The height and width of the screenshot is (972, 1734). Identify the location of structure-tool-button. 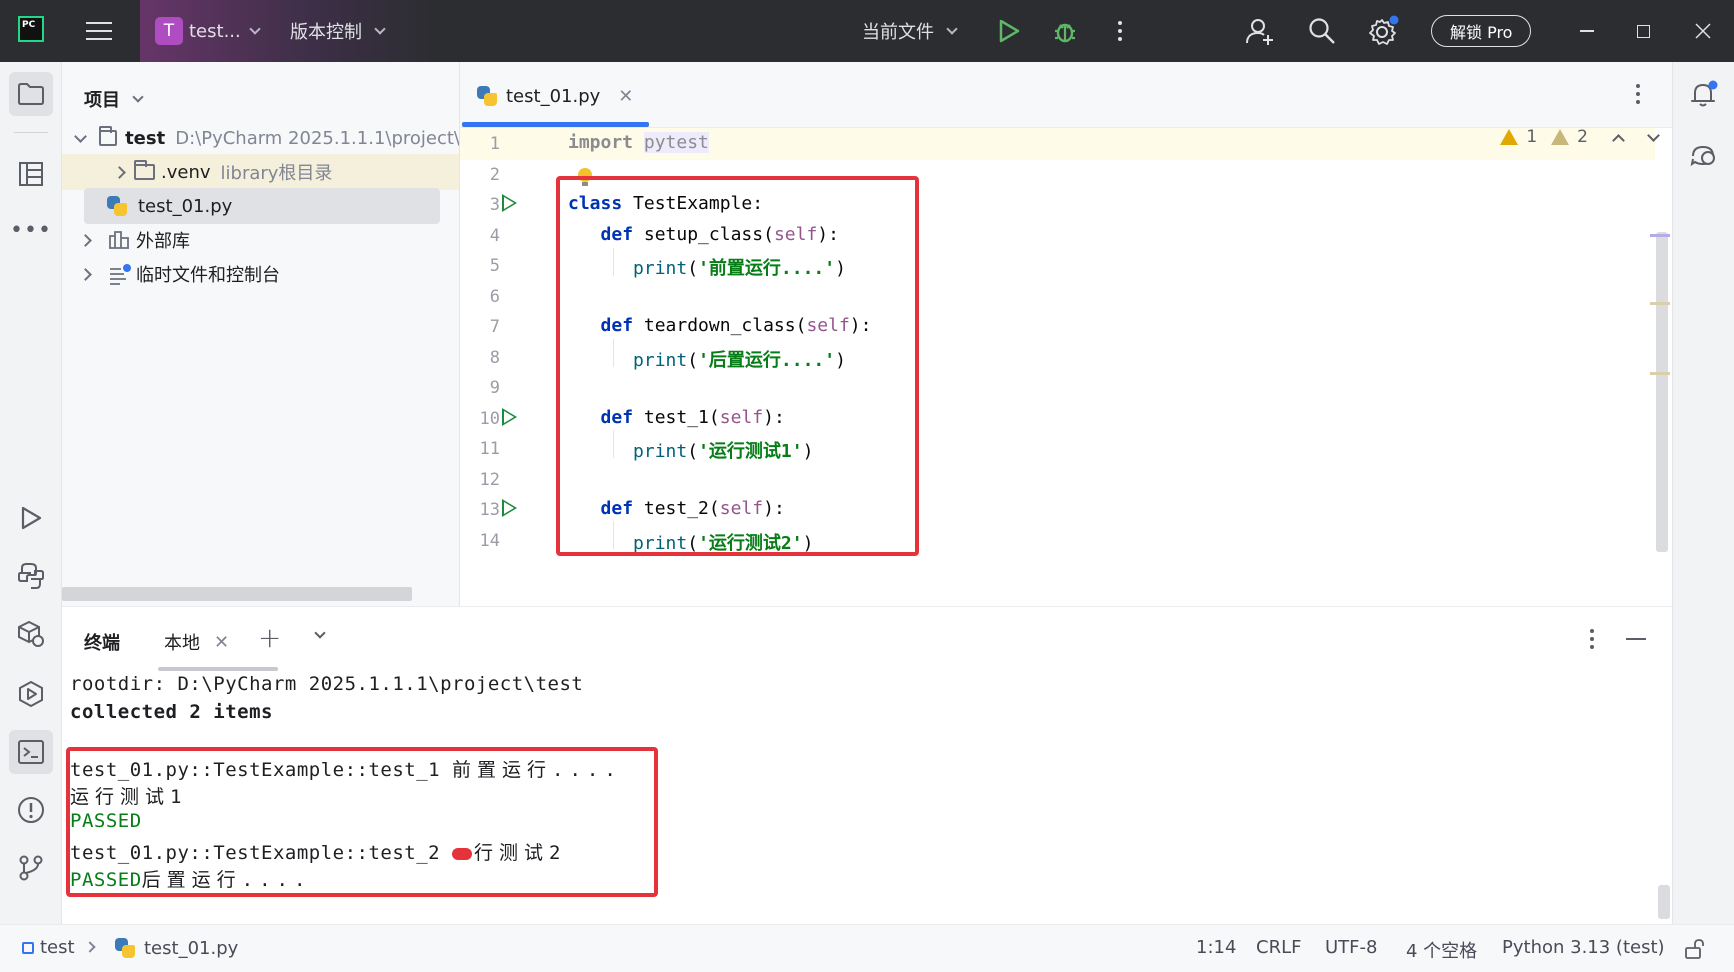
(31, 174).